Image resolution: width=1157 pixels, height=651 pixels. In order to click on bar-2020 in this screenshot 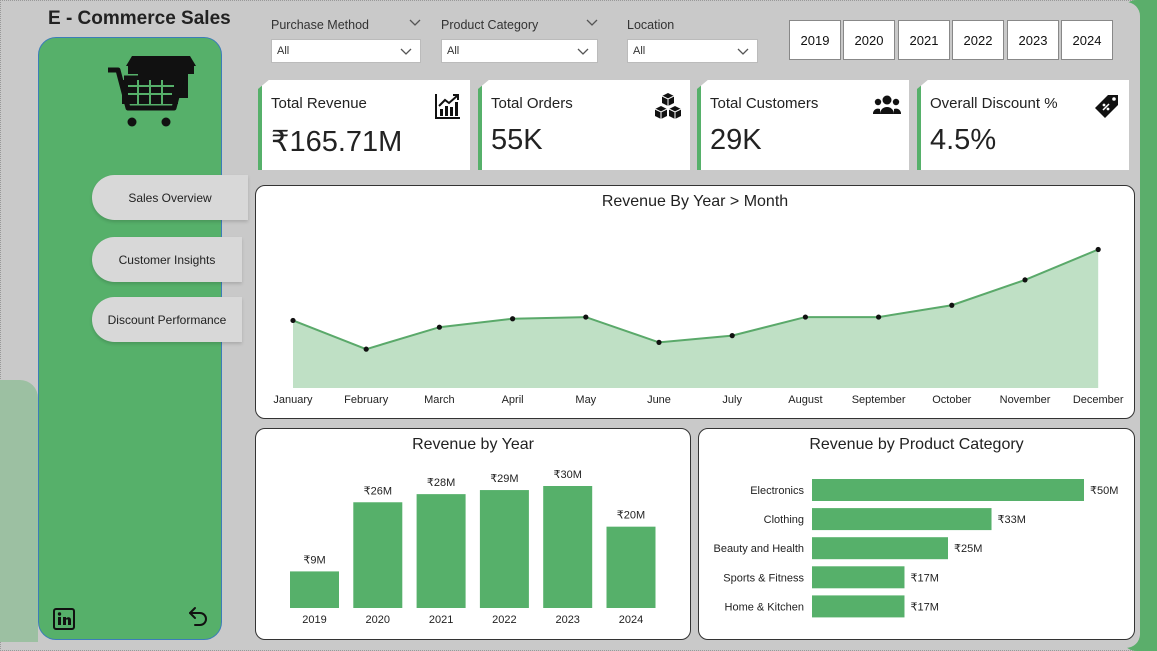, I will do `click(378, 555)`.